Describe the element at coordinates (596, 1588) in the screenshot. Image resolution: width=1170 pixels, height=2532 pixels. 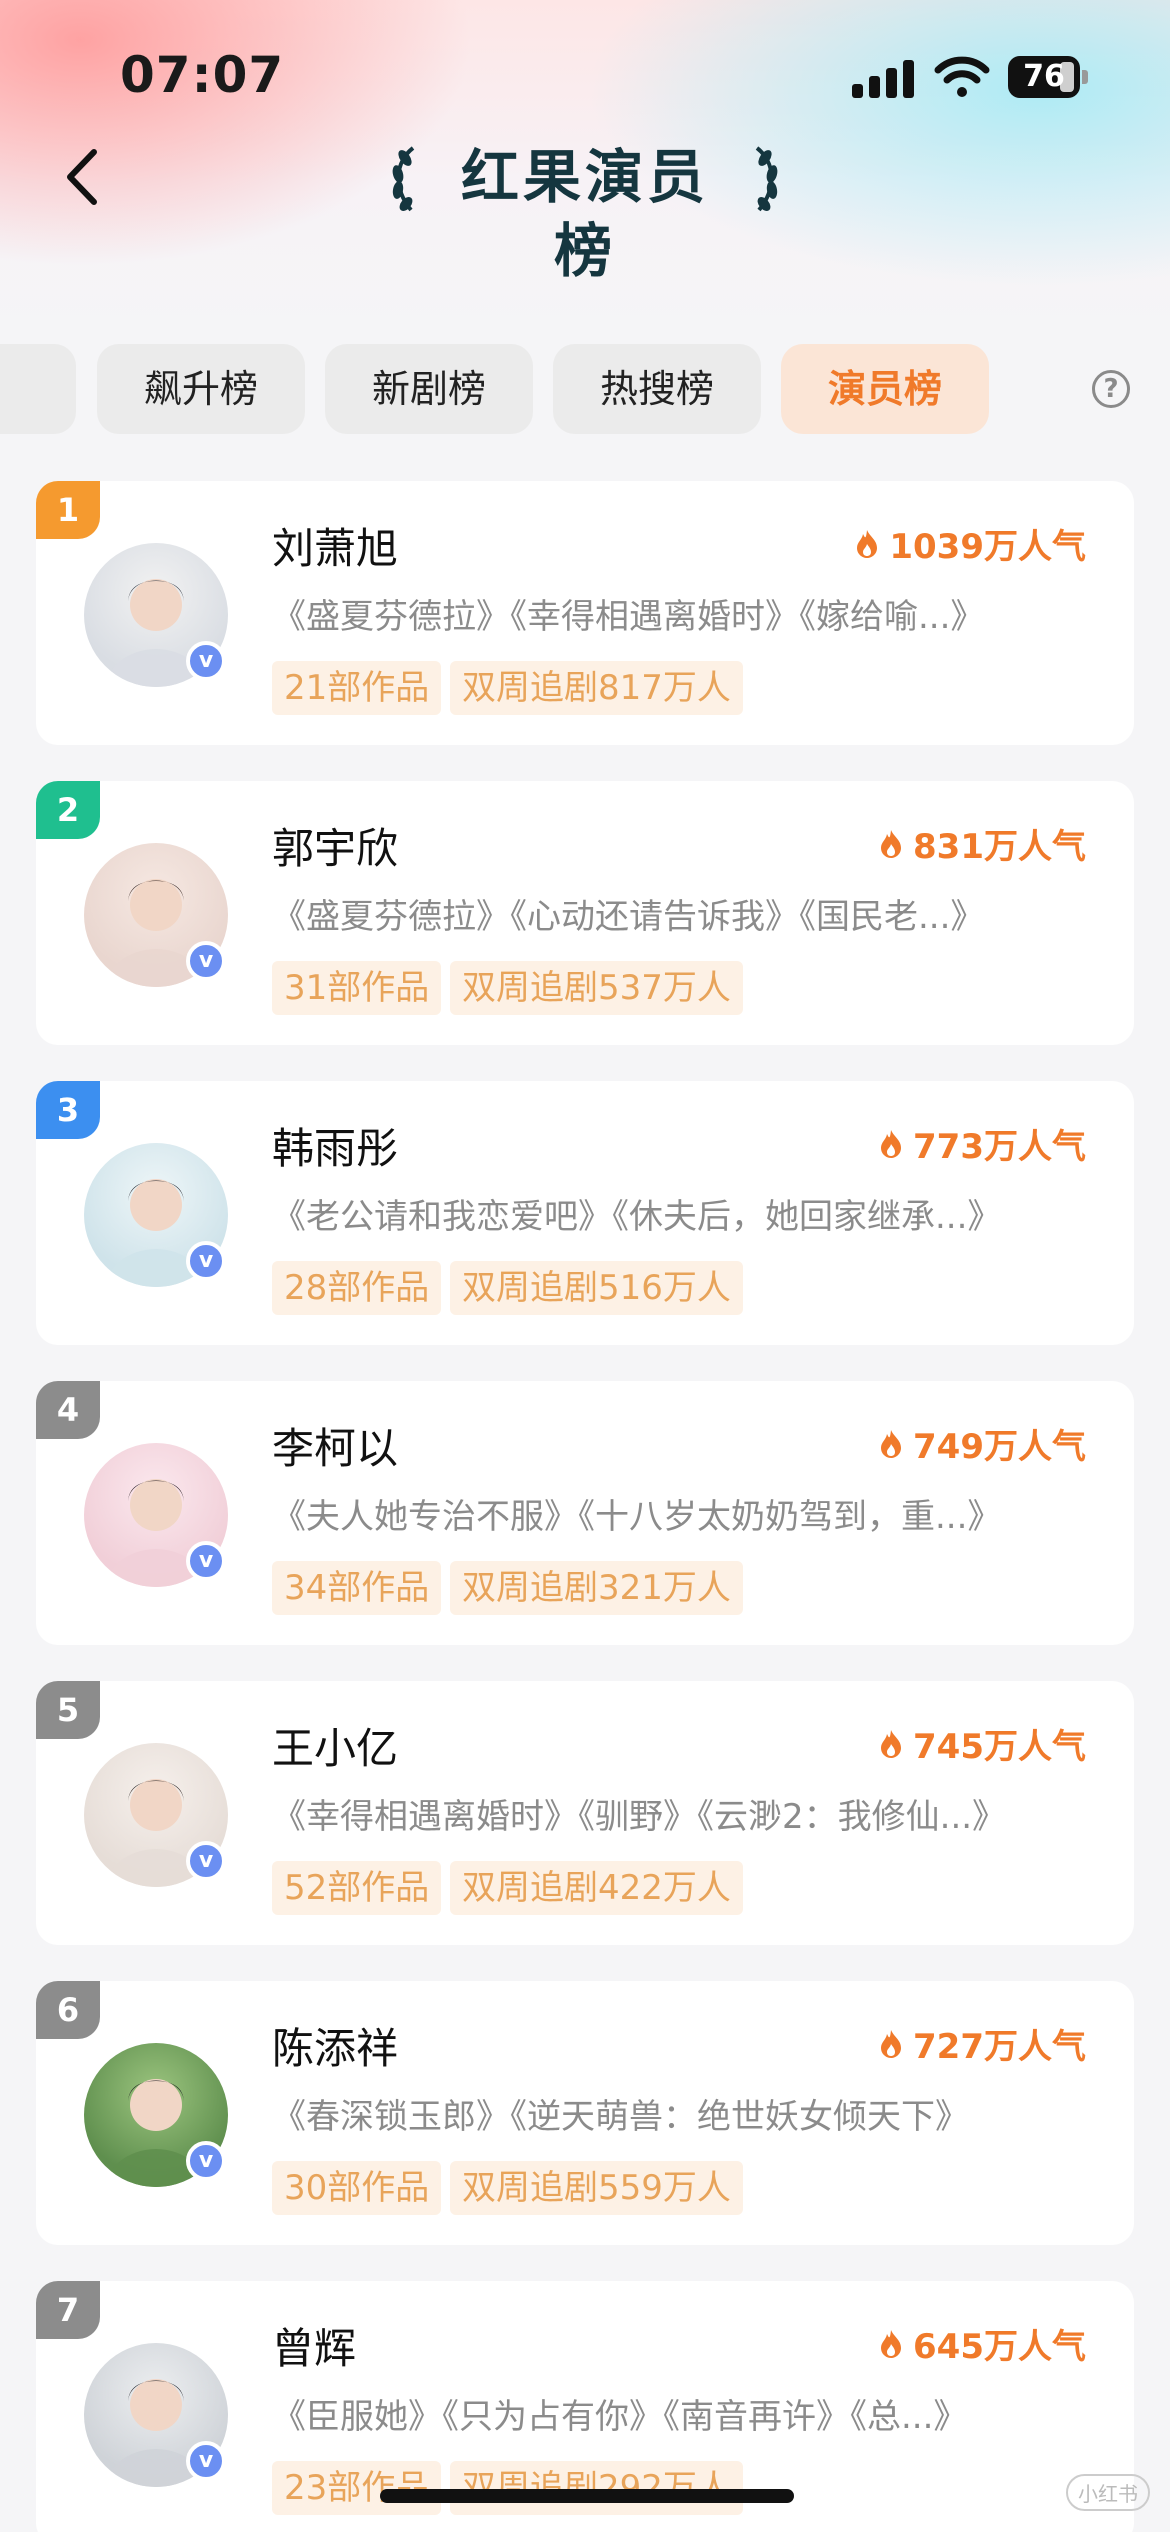
I see `follow-count-tag: 双周追剧321万人` at that location.